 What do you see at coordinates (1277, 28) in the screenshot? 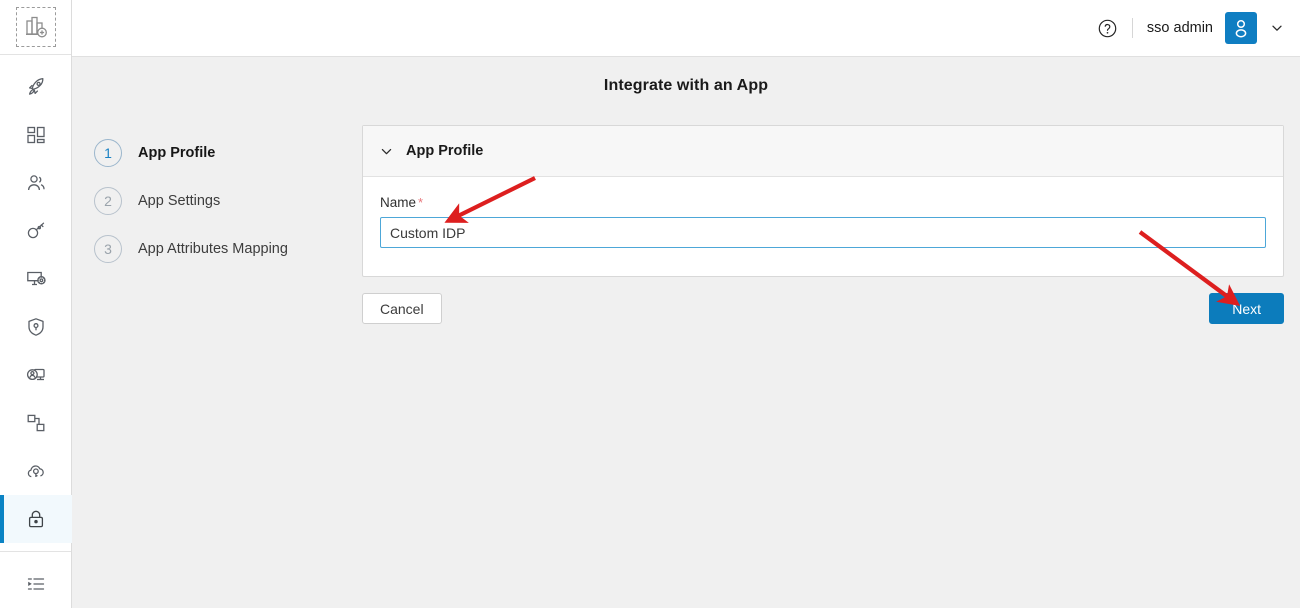
I see `user-menu-chevron-down-icon` at bounding box center [1277, 28].